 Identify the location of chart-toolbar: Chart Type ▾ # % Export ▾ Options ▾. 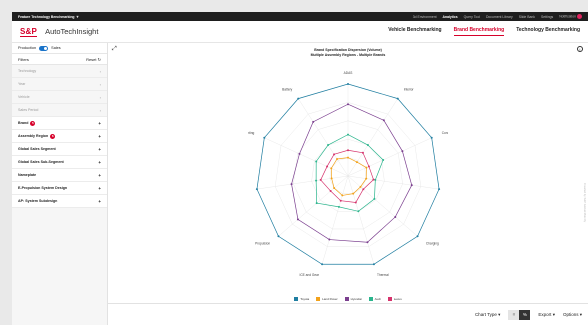
(348, 314).